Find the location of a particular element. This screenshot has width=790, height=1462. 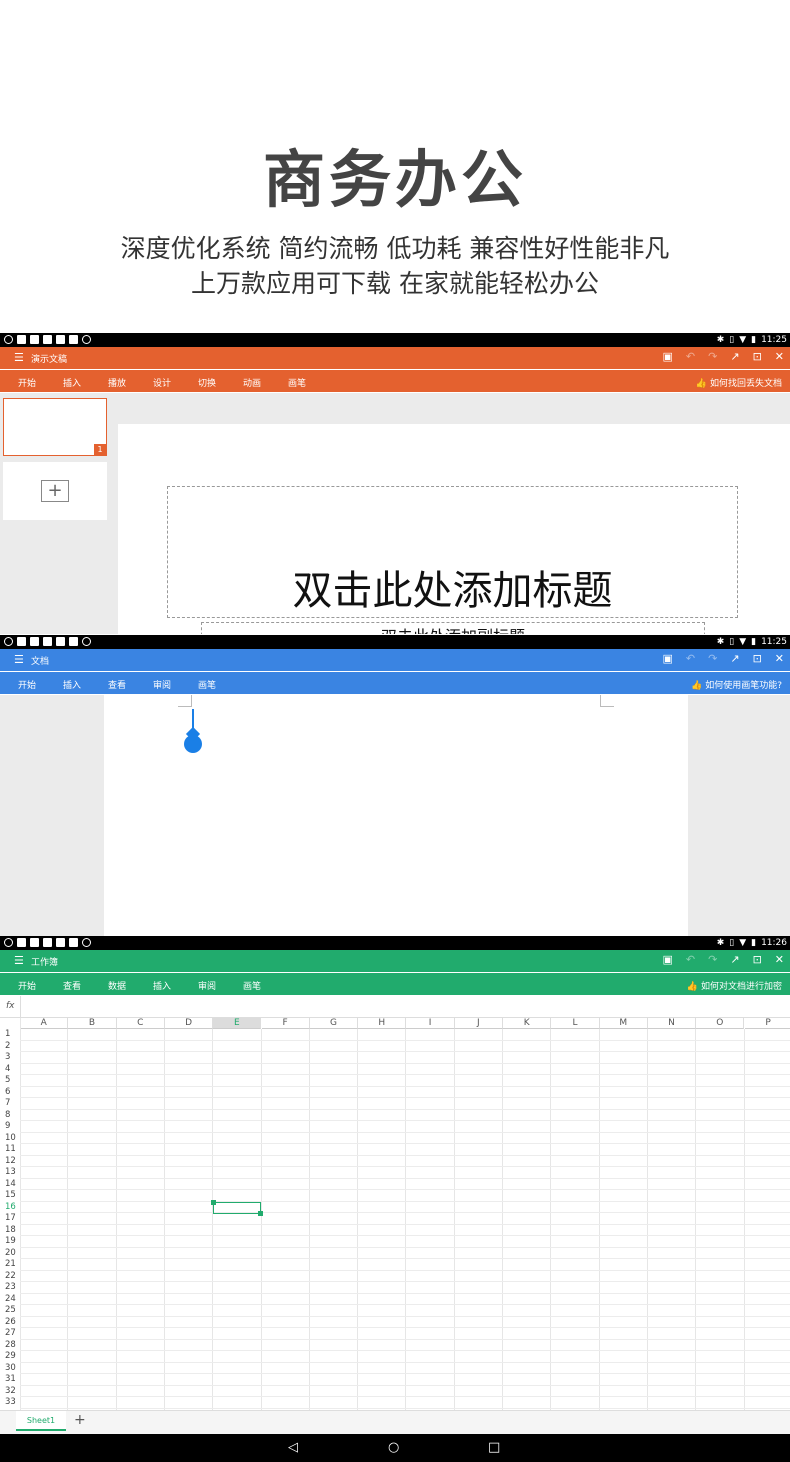

column-header: H is located at coordinates (382, 1023).